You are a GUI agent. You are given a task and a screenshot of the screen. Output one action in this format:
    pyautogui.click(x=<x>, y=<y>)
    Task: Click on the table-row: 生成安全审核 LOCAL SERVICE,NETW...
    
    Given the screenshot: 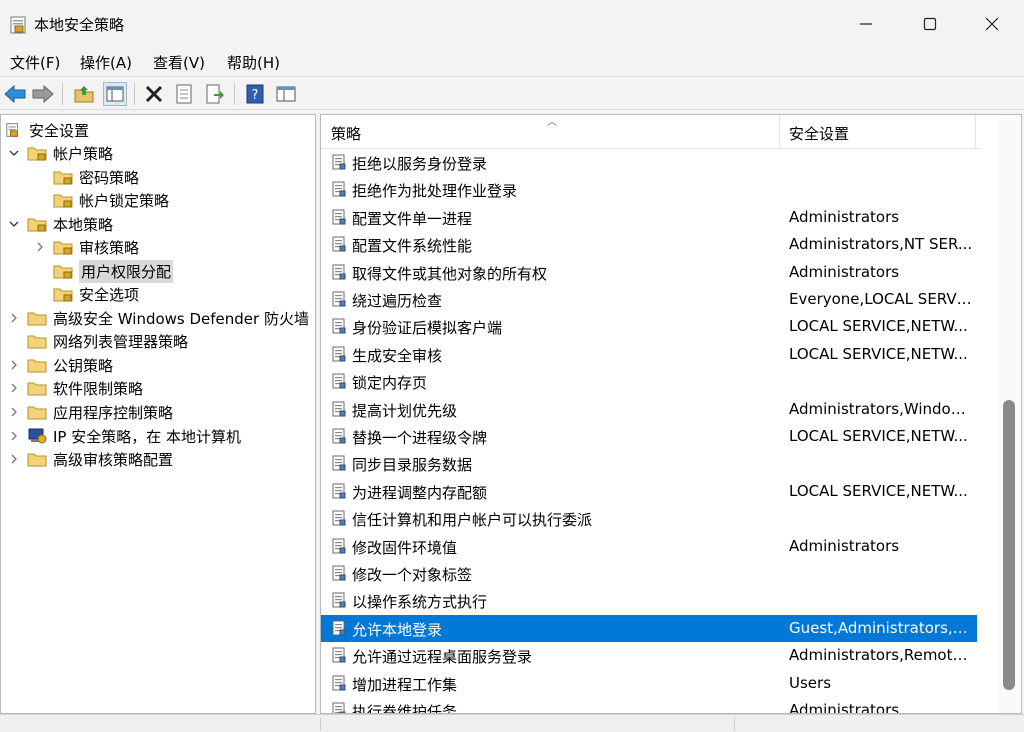 What is the action you would take?
    pyautogui.click(x=649, y=354)
    